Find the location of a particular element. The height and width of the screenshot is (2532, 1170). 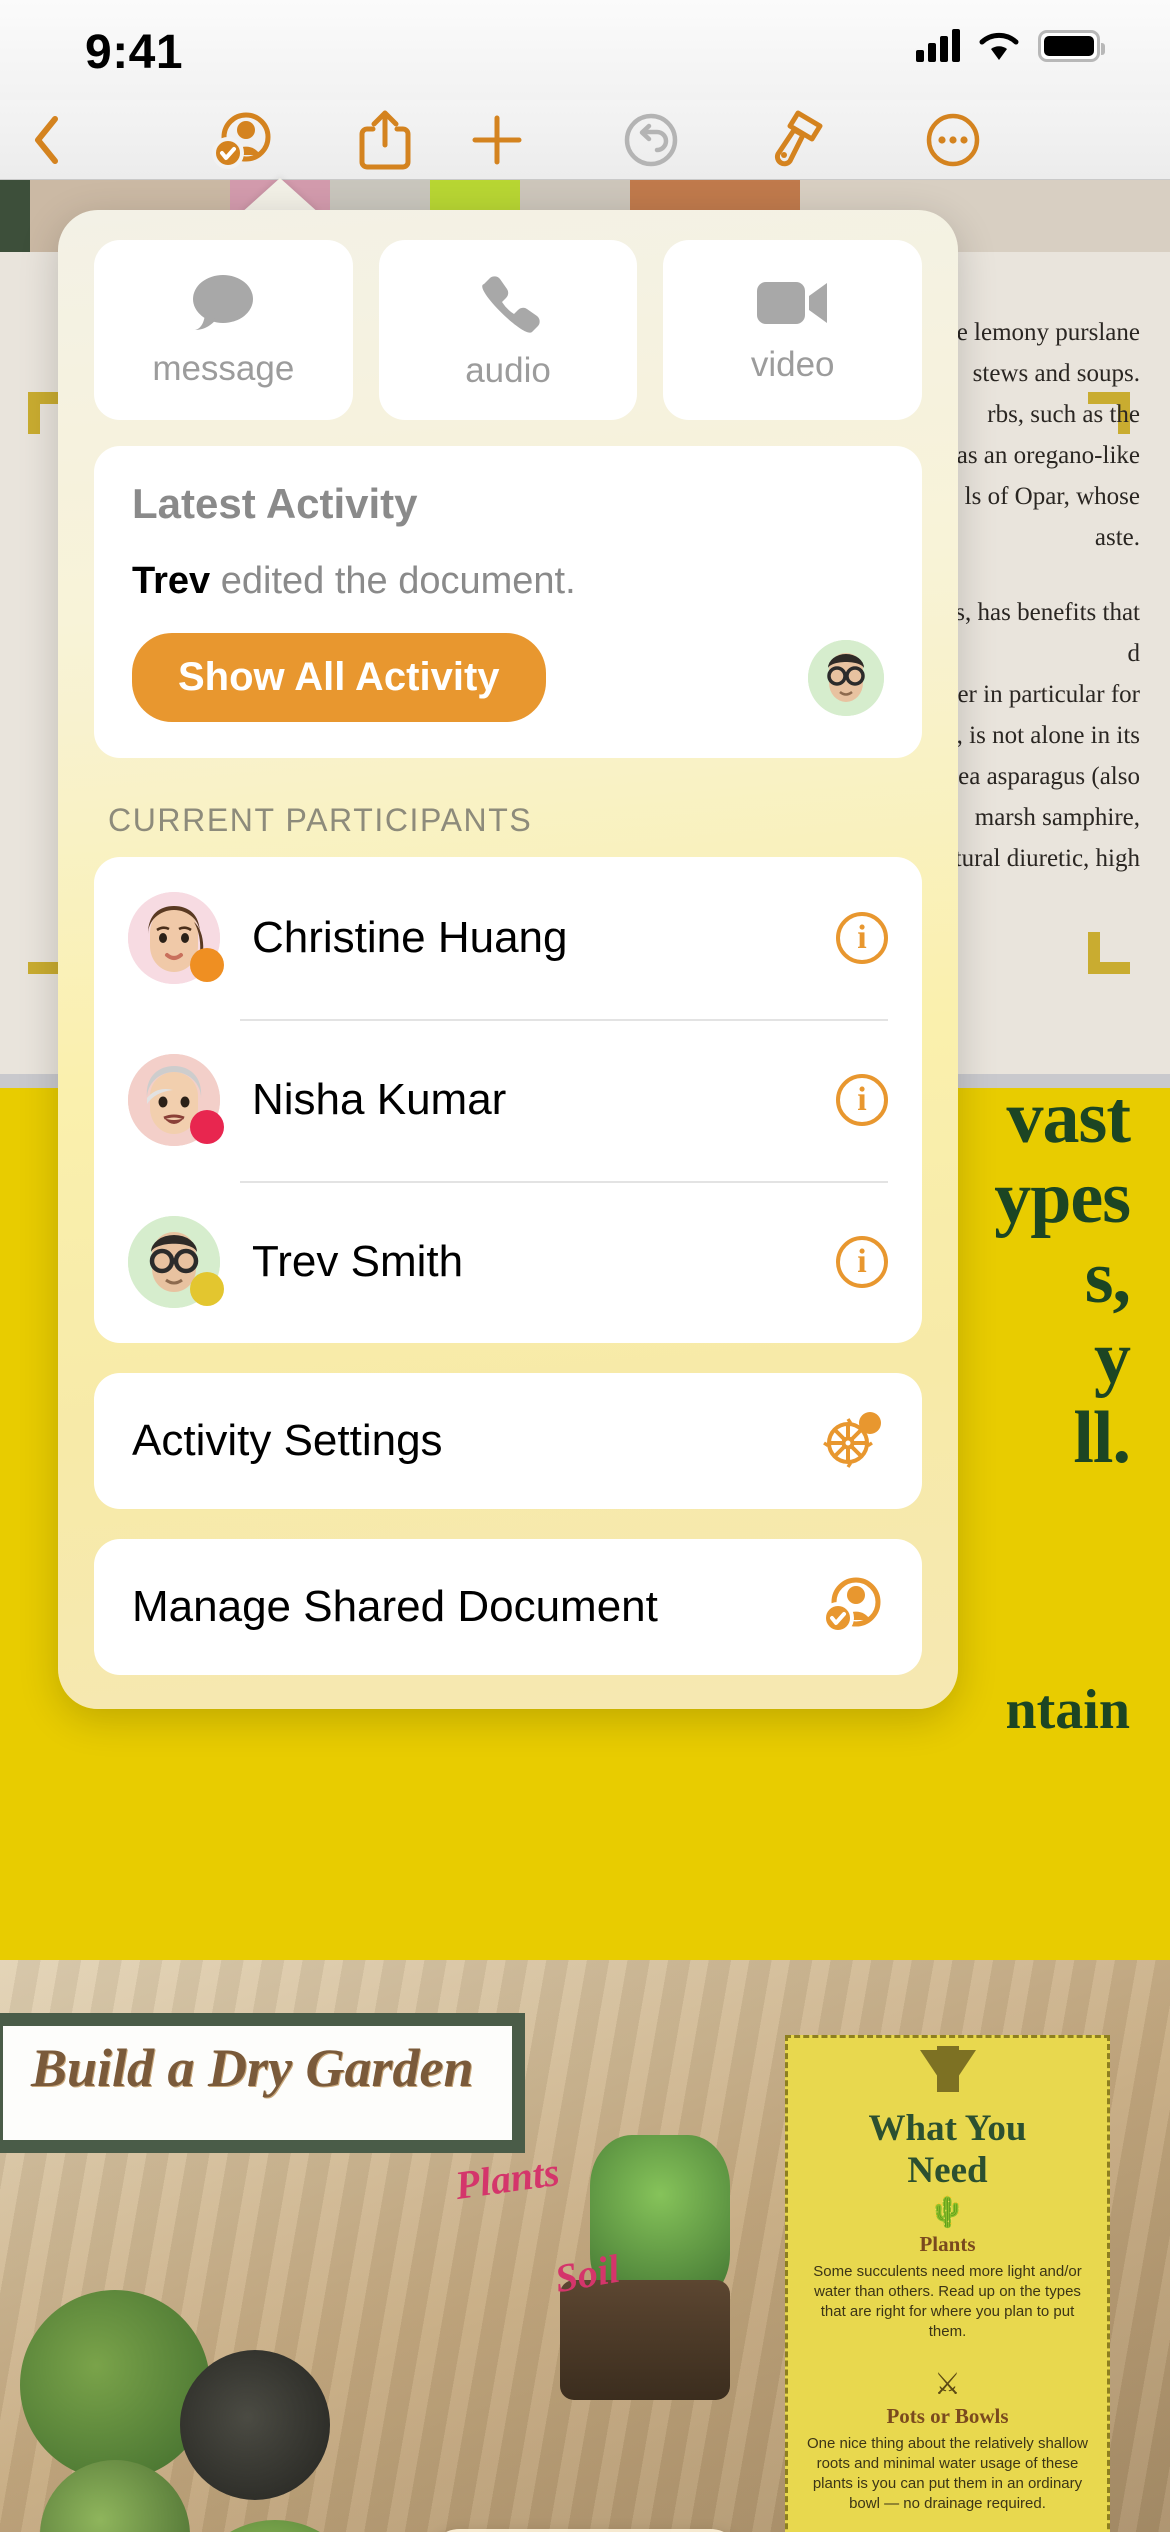

wyn-title-line: Need is located at coordinates (947, 2170).